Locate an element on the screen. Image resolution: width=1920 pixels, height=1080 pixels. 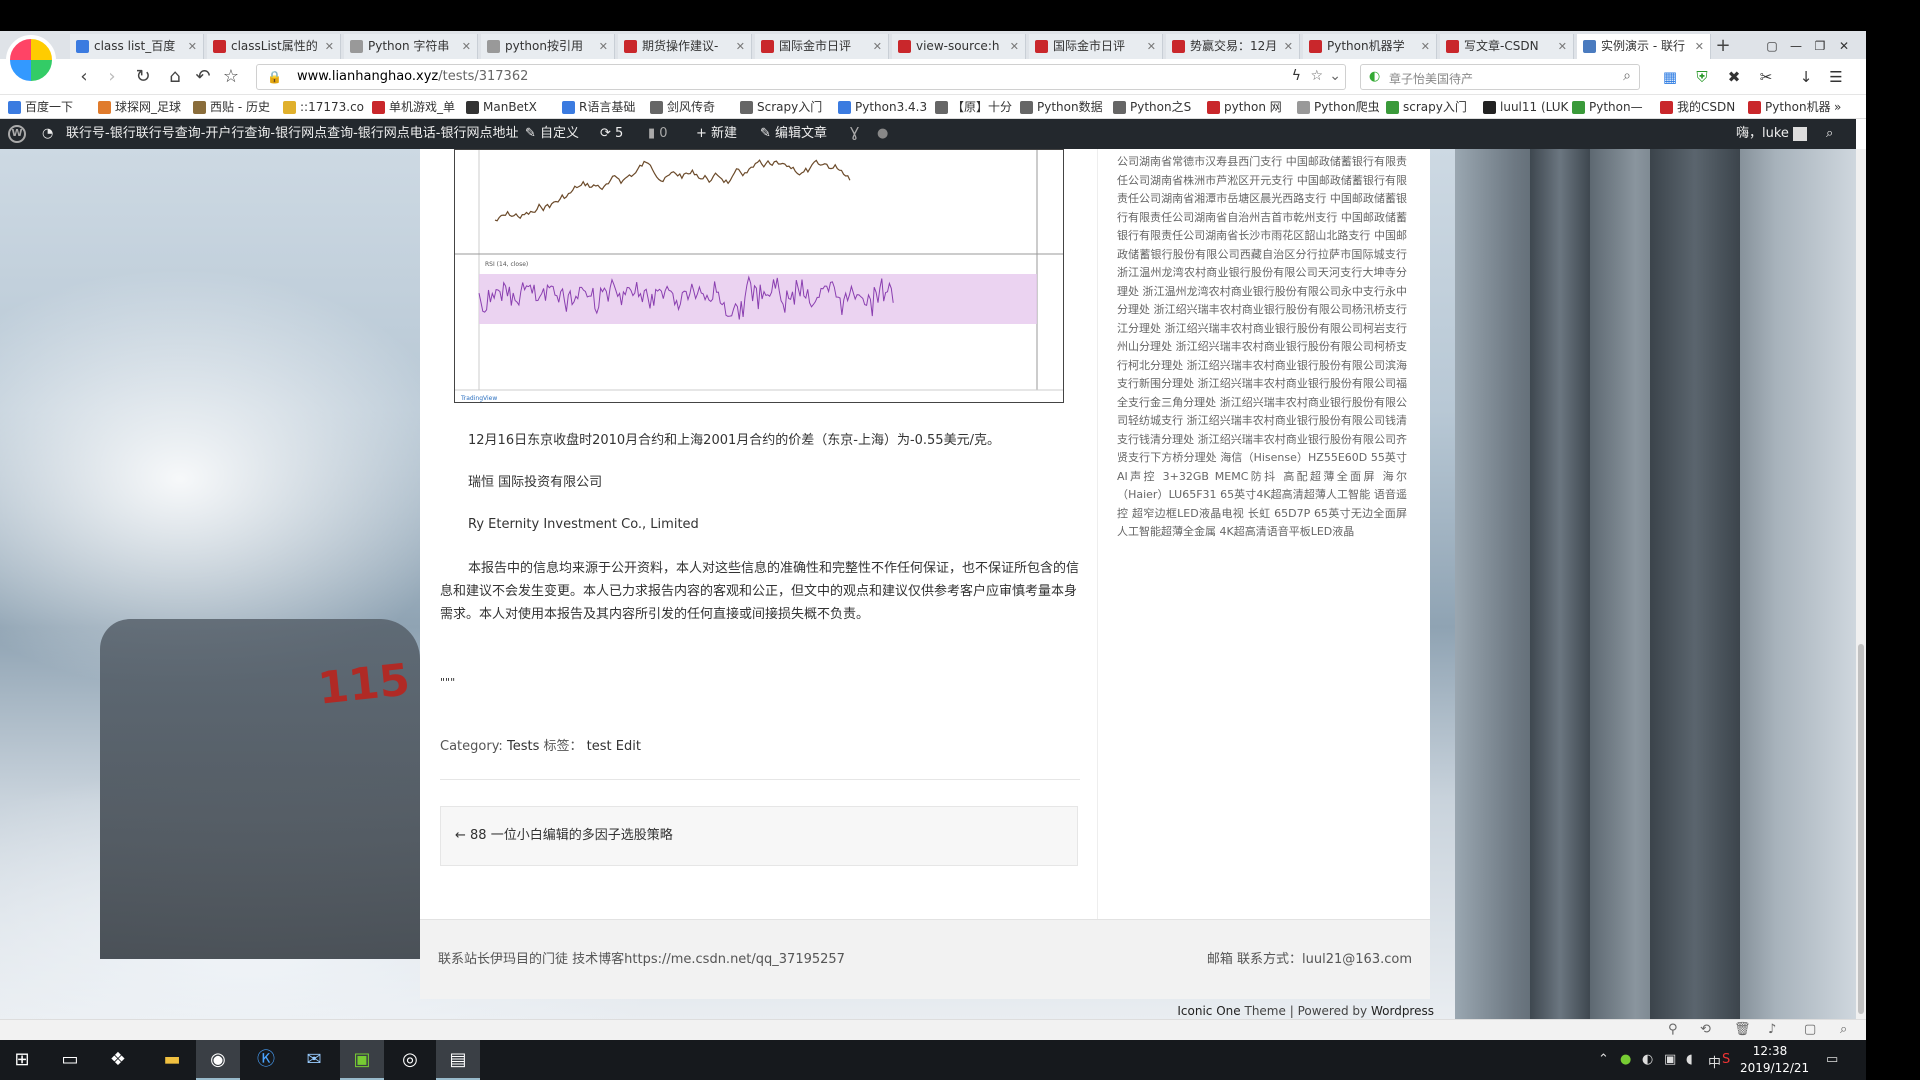
bookmark-item: Python机器 is located at coordinates (1789, 107).